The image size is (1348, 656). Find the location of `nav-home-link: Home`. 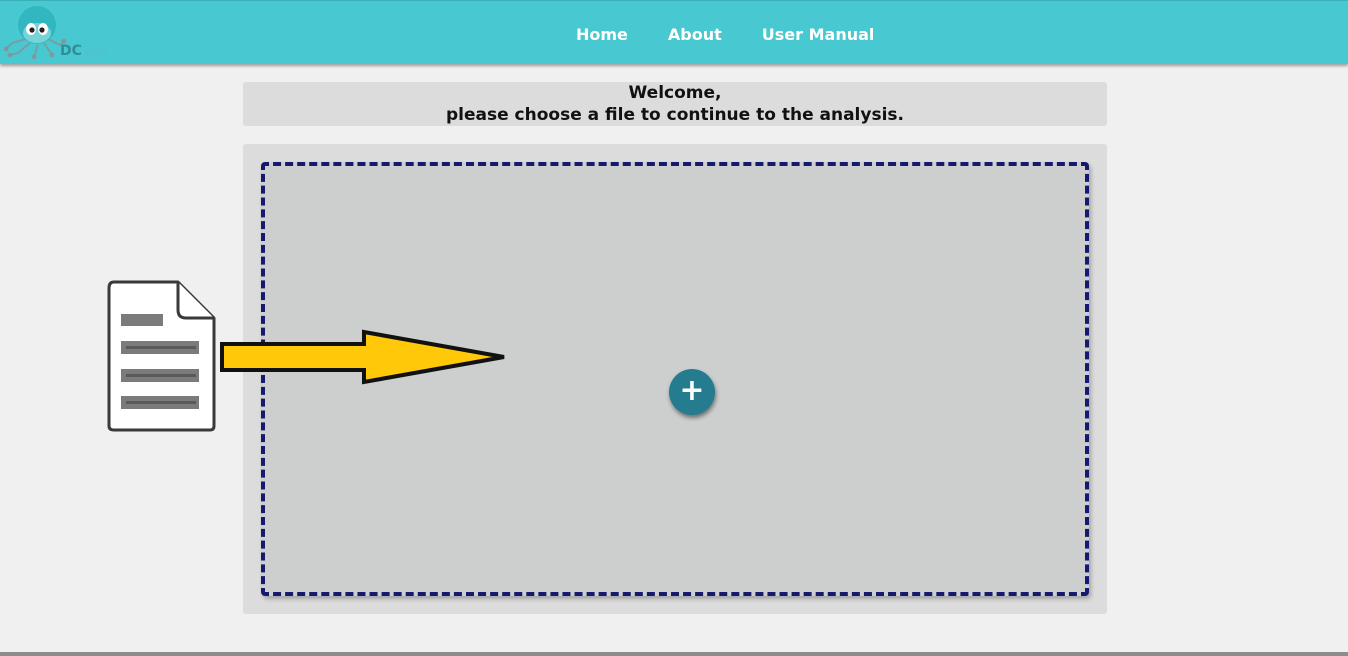

nav-home-link: Home is located at coordinates (602, 34).